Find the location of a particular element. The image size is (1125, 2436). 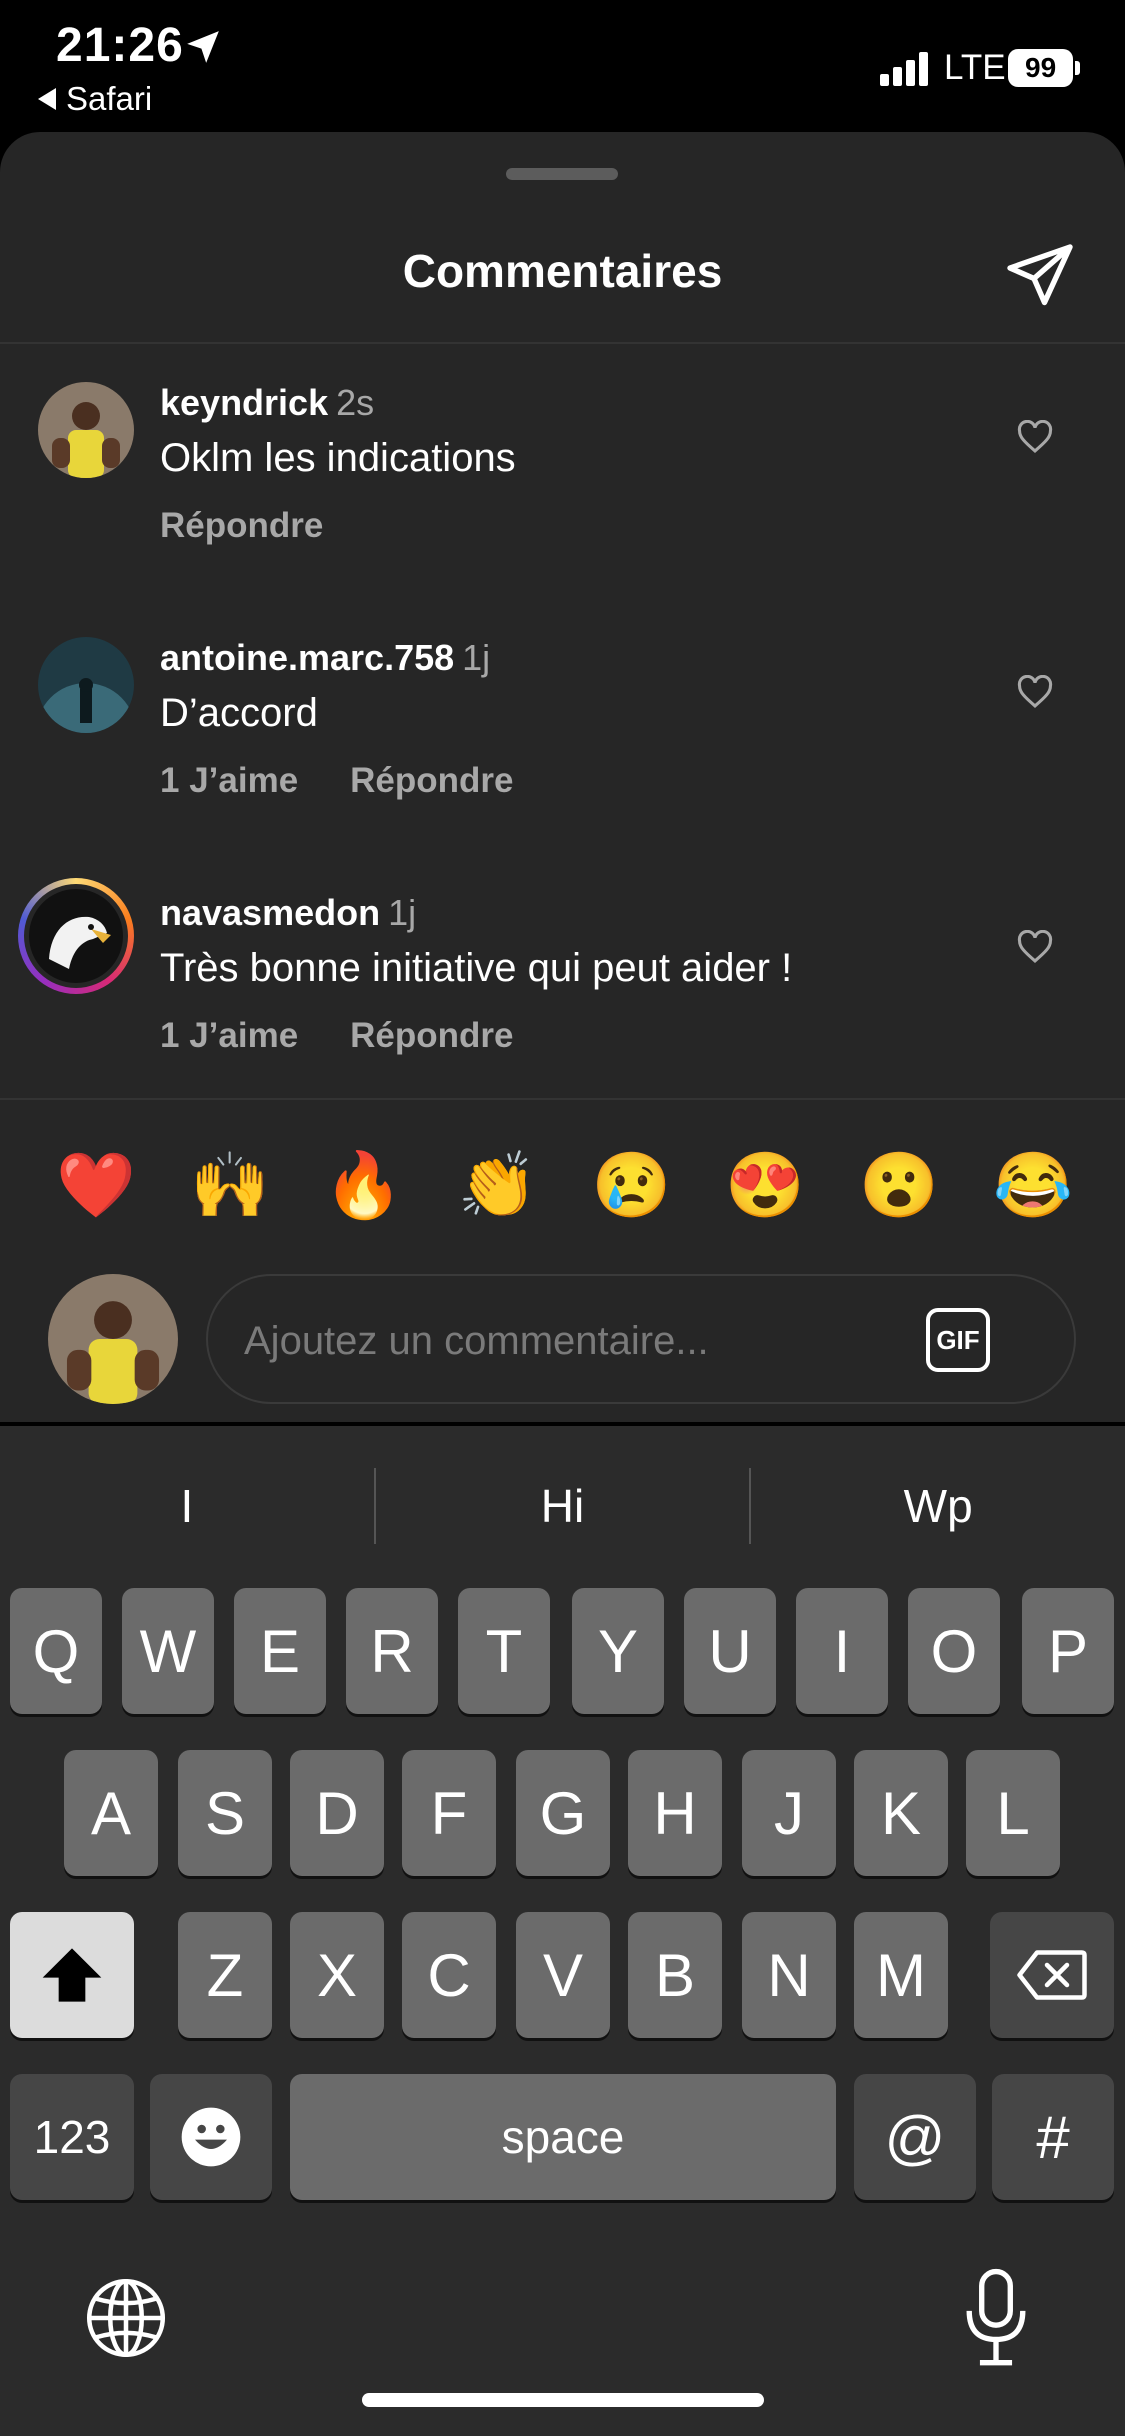

gif-button: GIF is located at coordinates (958, 1340).